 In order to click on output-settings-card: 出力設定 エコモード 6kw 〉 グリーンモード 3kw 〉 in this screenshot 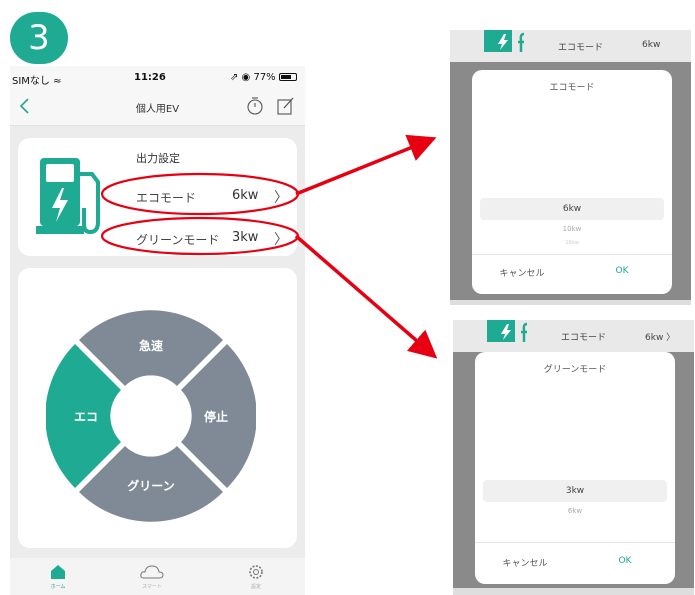, I will do `click(157, 197)`.